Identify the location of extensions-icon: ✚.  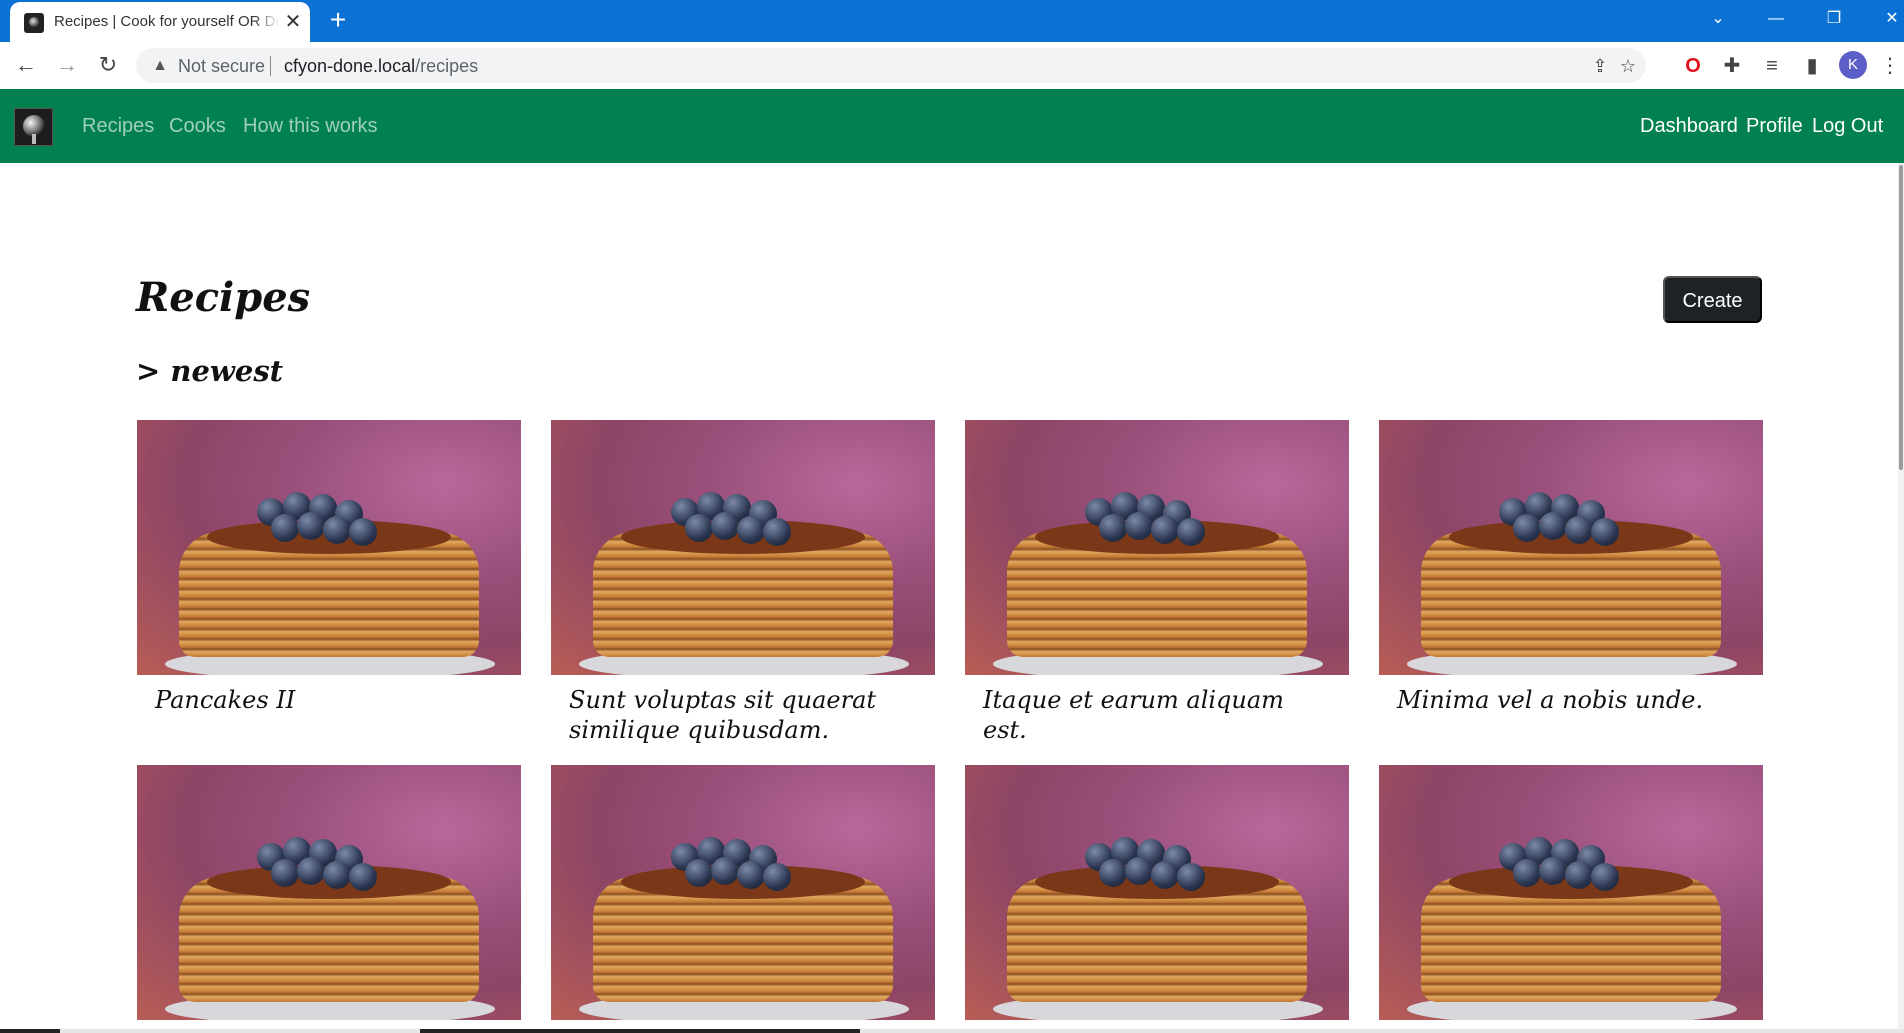
(1732, 66).